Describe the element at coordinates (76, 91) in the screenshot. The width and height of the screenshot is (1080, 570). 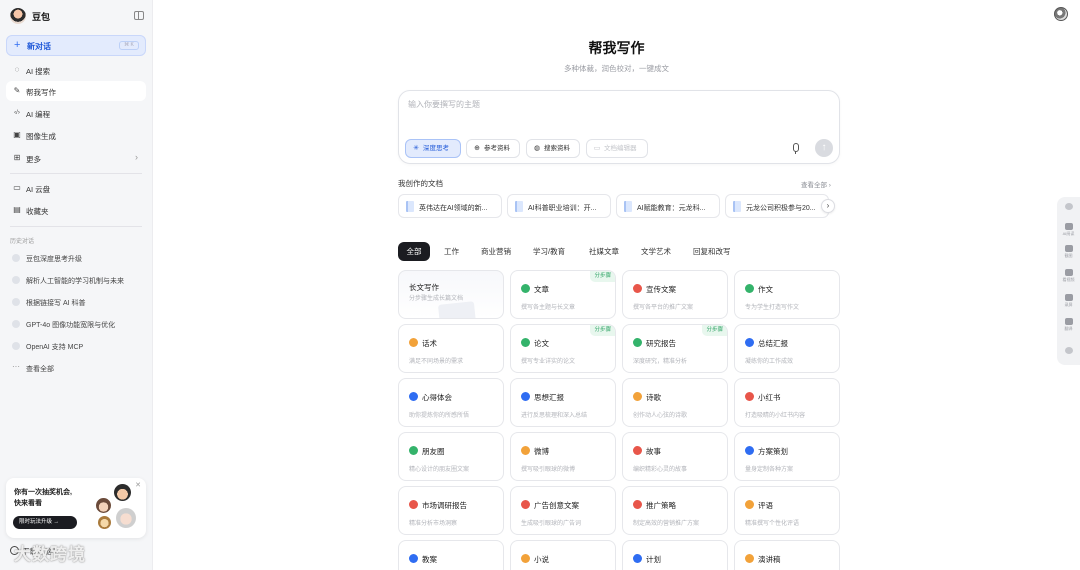
I see `sidebar-item-writing: ✎ 帮我写作` at that location.